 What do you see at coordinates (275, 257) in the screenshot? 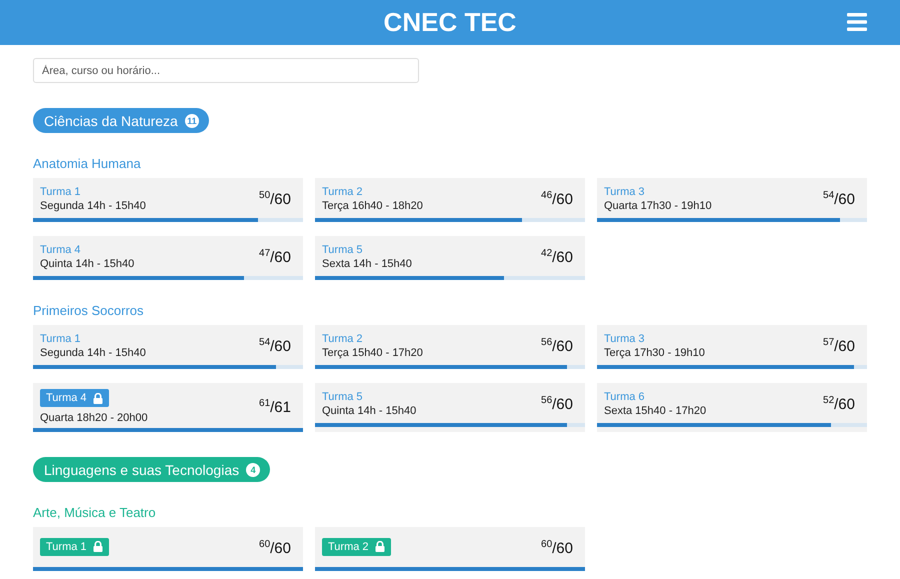
I see `enrollment-count: $^{47}$/60` at bounding box center [275, 257].